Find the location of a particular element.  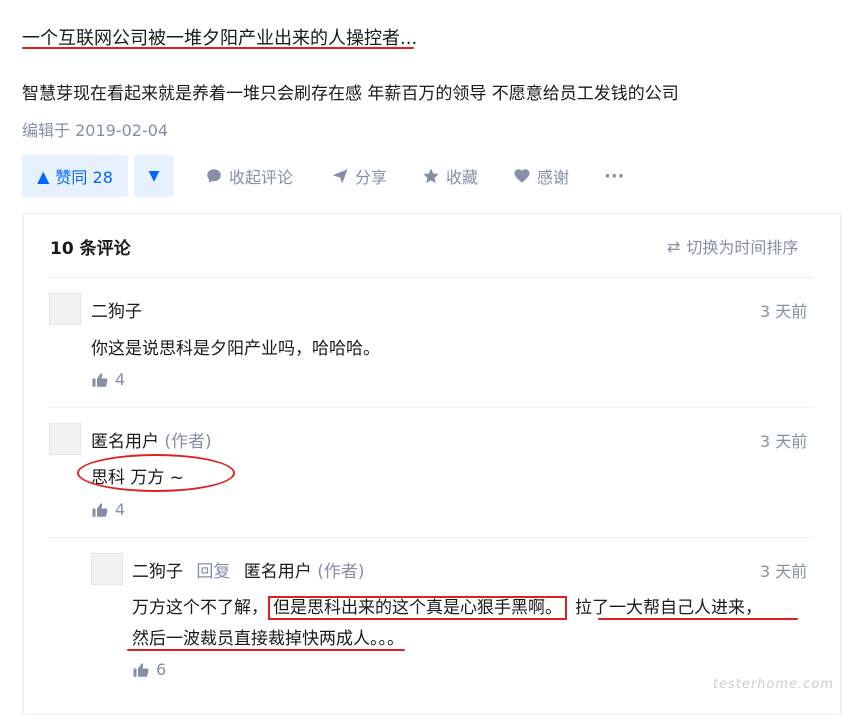

author-name: 二狗子 is located at coordinates (157, 572).